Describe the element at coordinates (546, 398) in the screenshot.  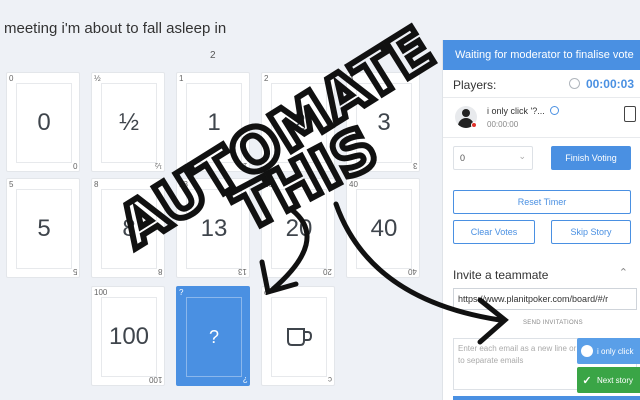
I see `send-button-edge` at that location.